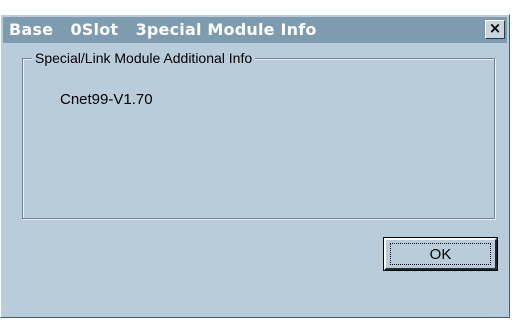 The width and height of the screenshot is (512, 320). Describe the element at coordinates (144, 58) in the screenshot. I see `groupbox-label: Special/Link Module Additional Info` at that location.